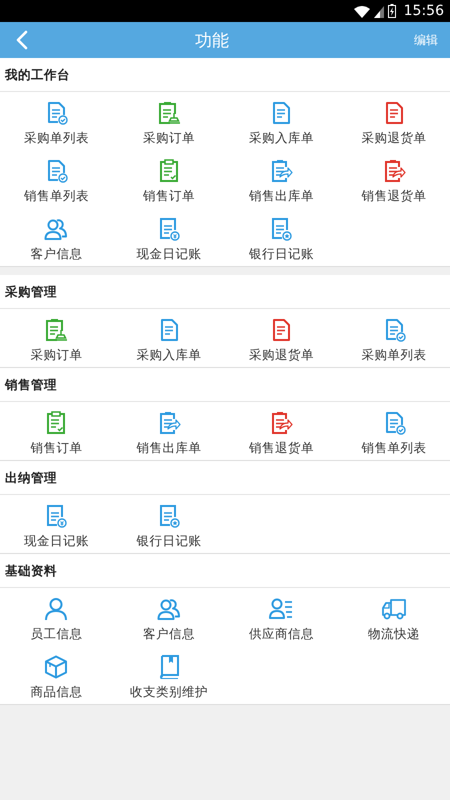 The height and width of the screenshot is (800, 450). Describe the element at coordinates (212, 41) in the screenshot. I see `page-title: 功能` at that location.